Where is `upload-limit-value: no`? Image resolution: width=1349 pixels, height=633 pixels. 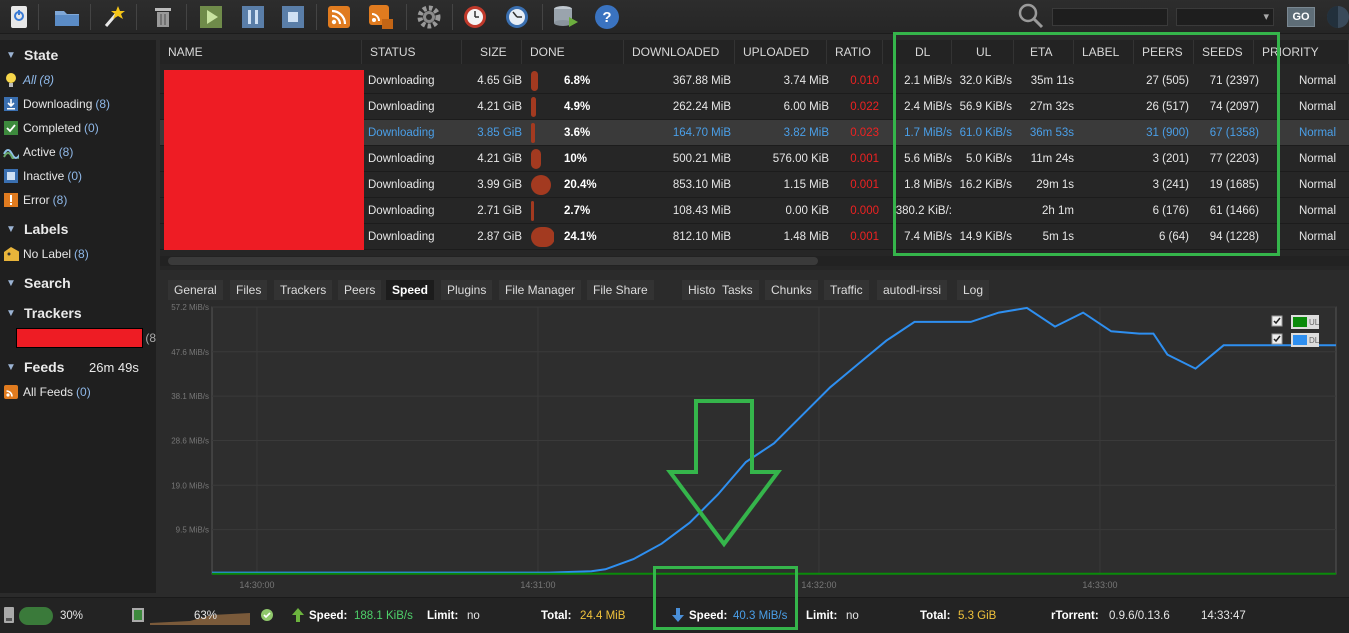
upload-limit-value: no is located at coordinates (473, 616).